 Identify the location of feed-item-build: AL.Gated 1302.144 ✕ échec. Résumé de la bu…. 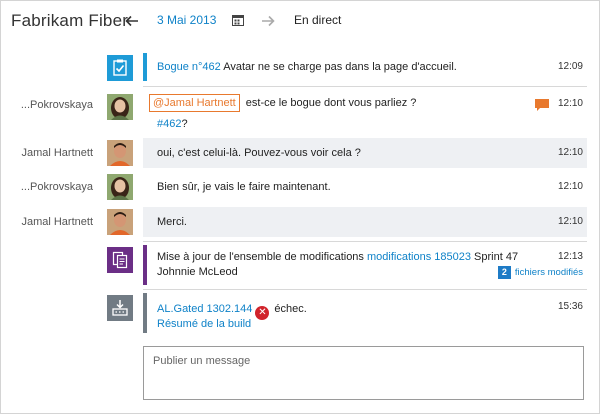
(300, 313).